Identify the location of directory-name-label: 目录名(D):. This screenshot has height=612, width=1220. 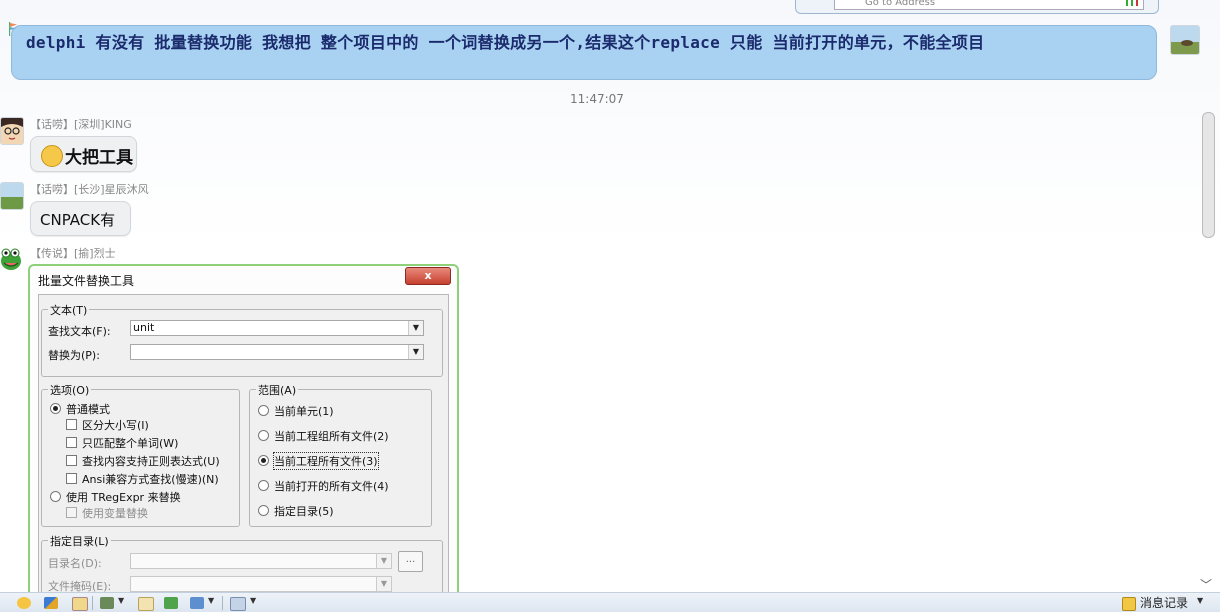
(75, 563).